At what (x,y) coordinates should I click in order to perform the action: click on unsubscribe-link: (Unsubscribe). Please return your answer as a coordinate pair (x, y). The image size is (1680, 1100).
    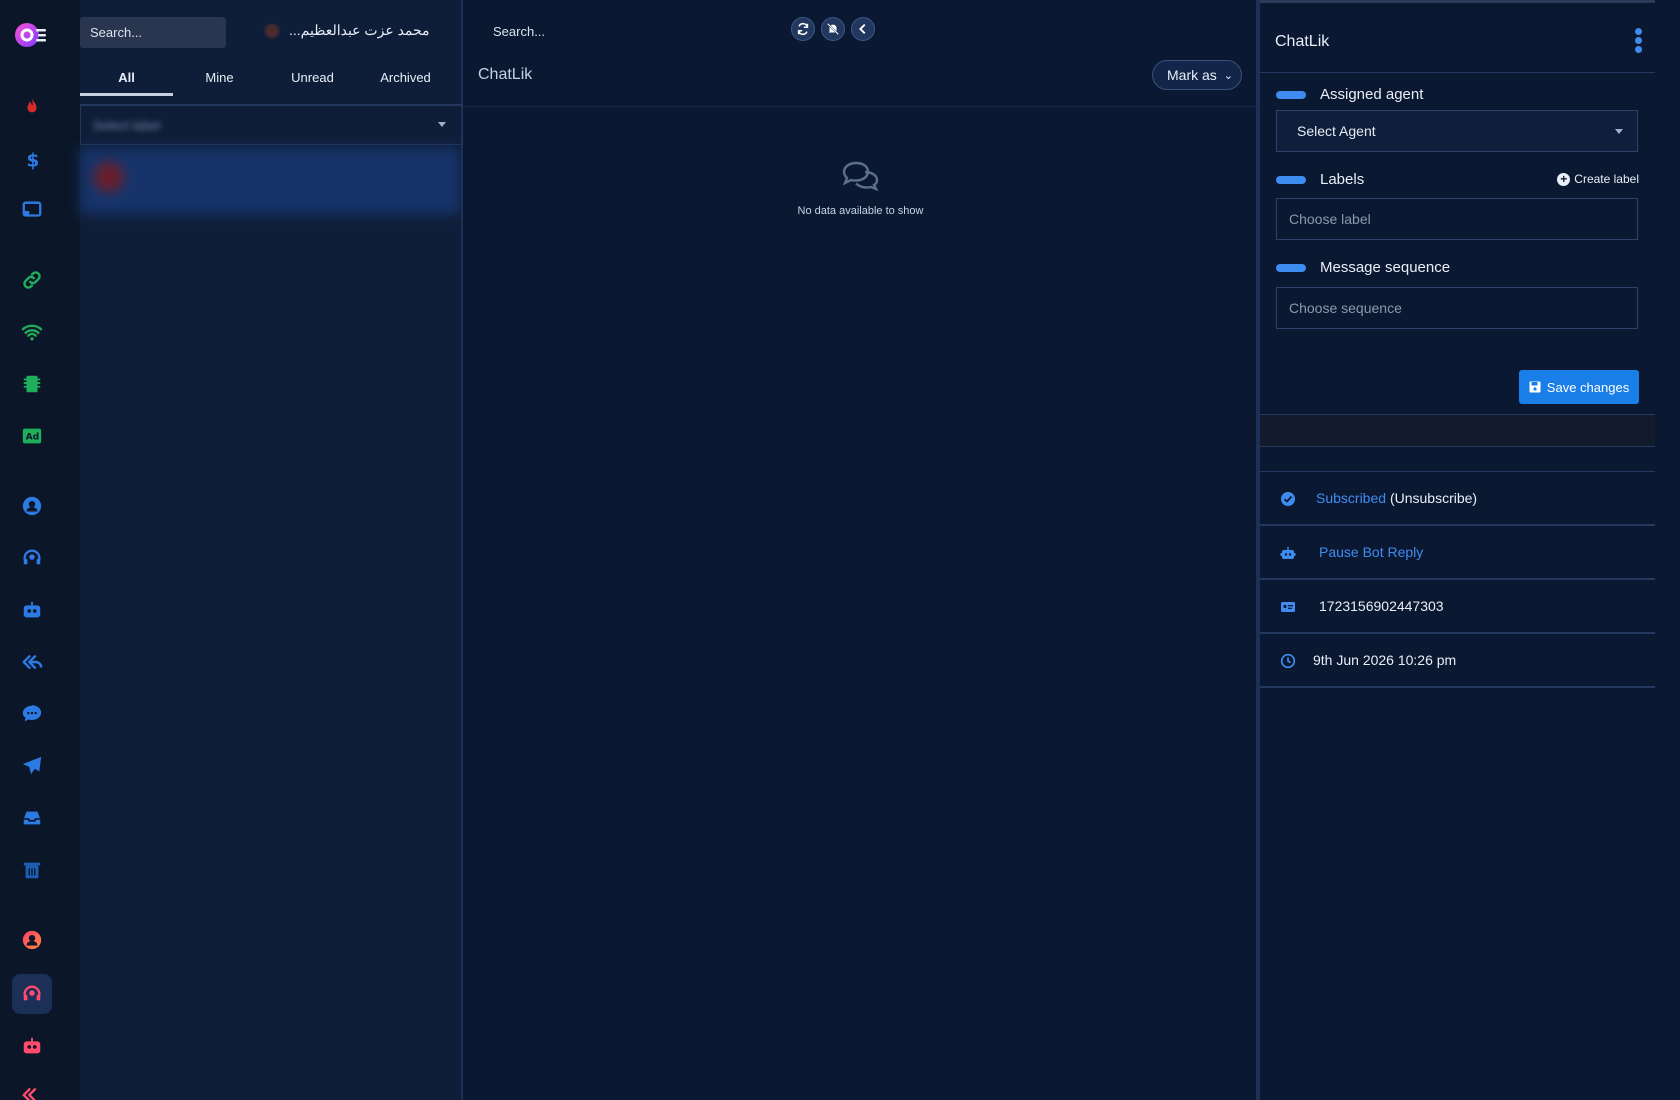
    Looking at the image, I should click on (1433, 498).